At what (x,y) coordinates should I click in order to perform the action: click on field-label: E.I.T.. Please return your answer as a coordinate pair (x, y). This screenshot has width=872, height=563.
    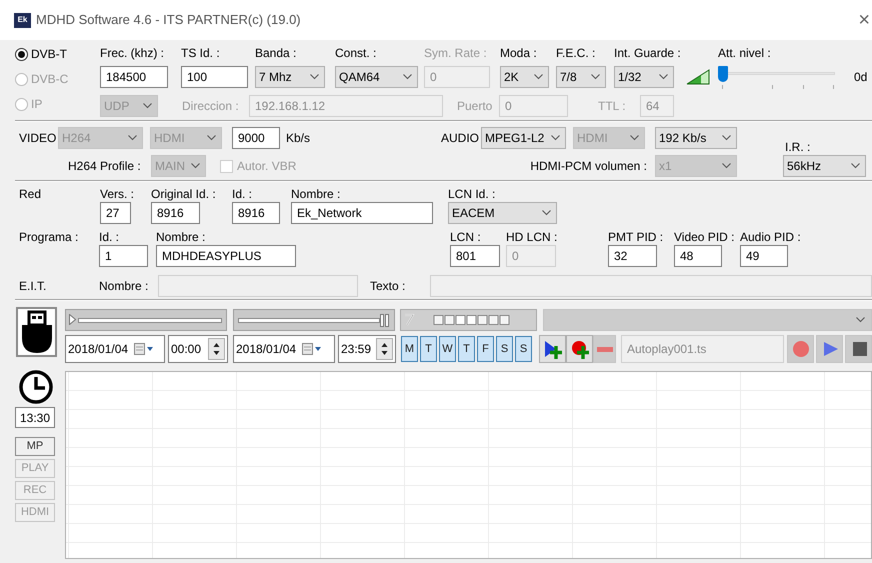
    Looking at the image, I should click on (33, 286).